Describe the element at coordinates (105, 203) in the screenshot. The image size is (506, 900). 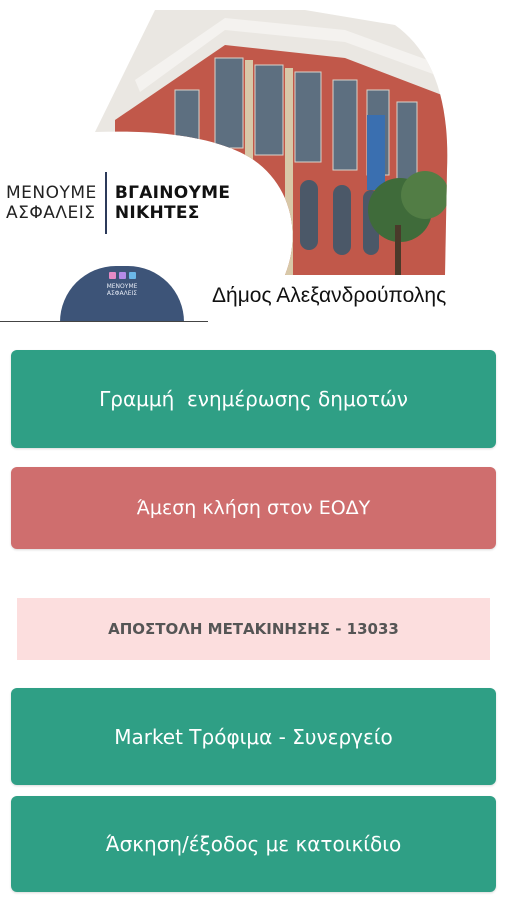
I see `slogan-divider` at that location.